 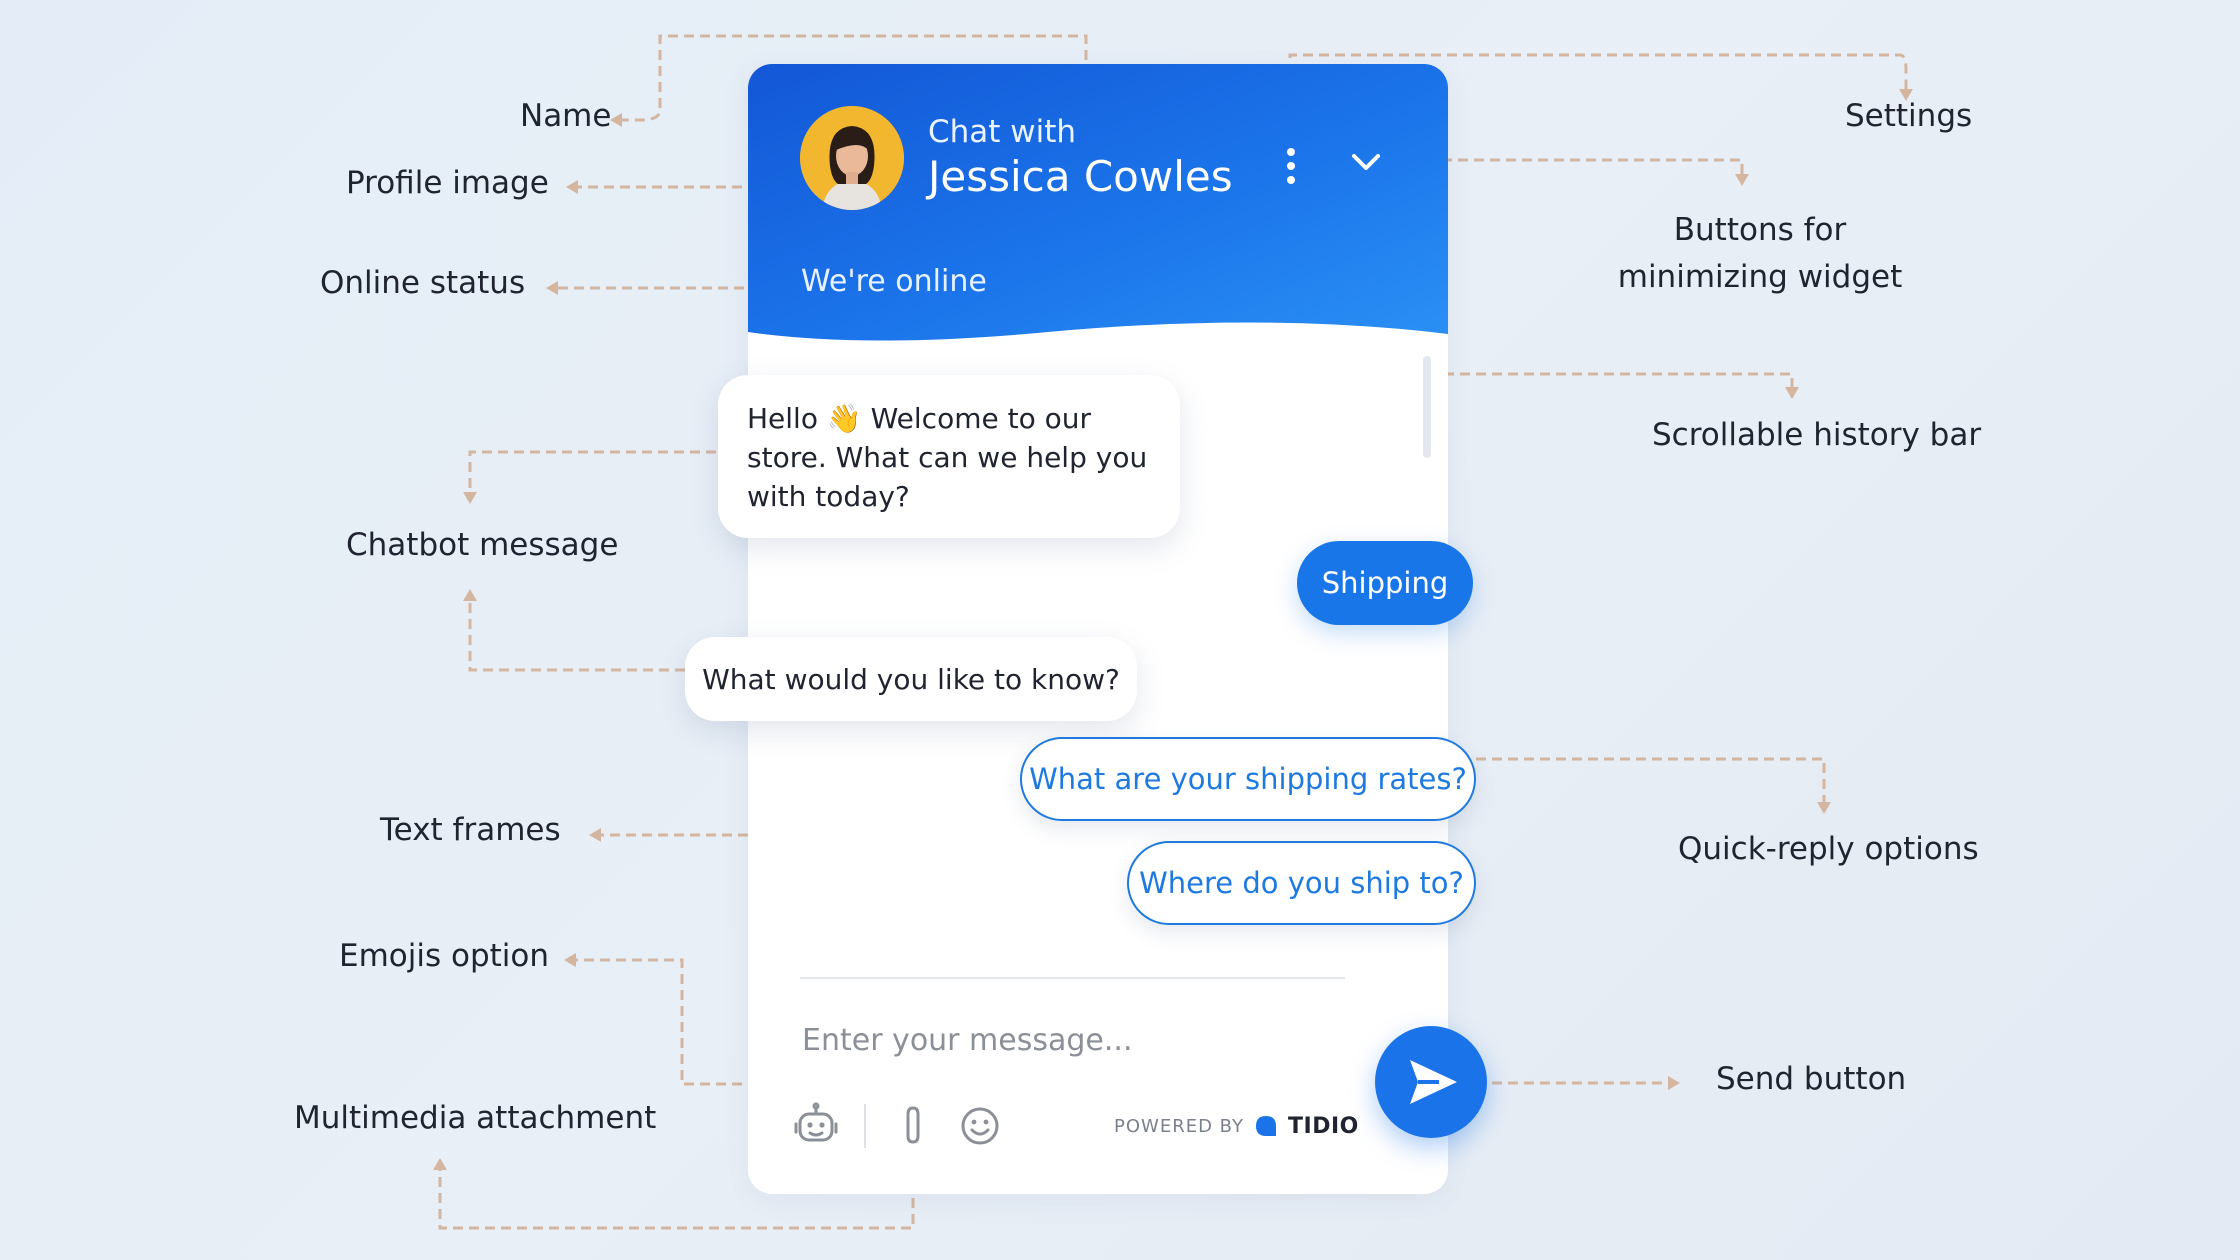 I want to click on label-send-button: Send button, so click(x=1811, y=1079).